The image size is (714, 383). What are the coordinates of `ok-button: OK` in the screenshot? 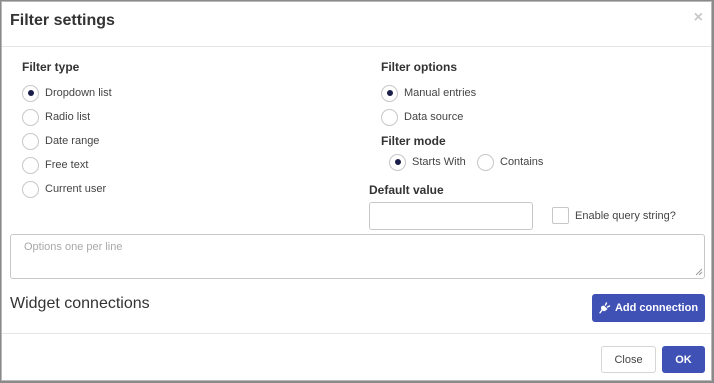 It's located at (683, 359).